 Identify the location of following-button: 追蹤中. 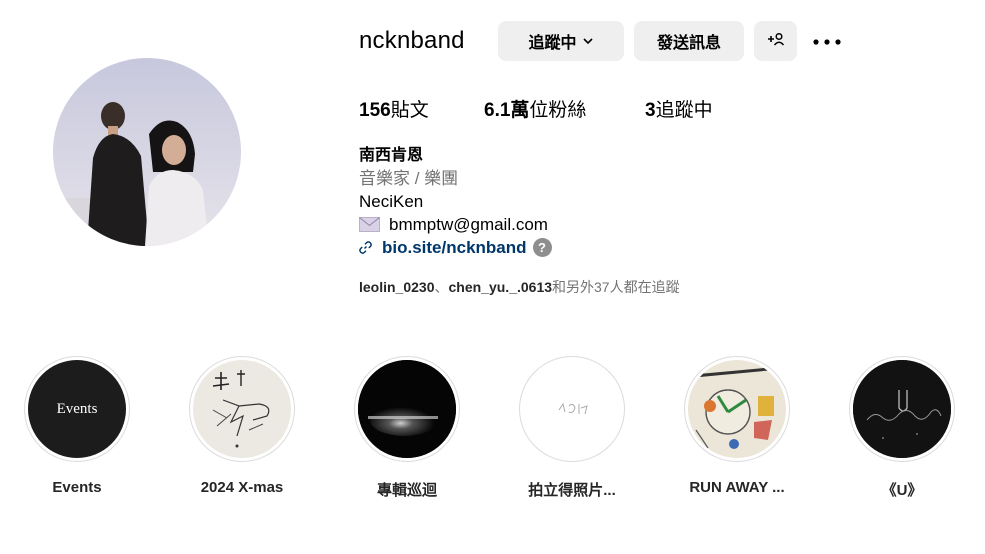
(561, 41).